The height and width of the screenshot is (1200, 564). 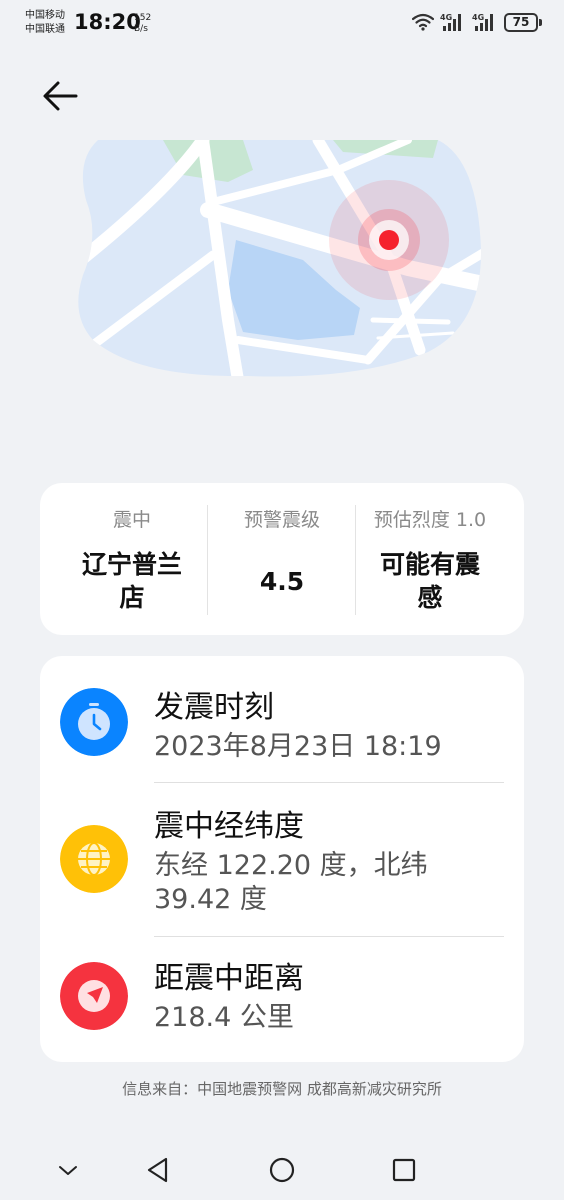 I want to click on system-nav-bar, so click(x=282, y=1170).